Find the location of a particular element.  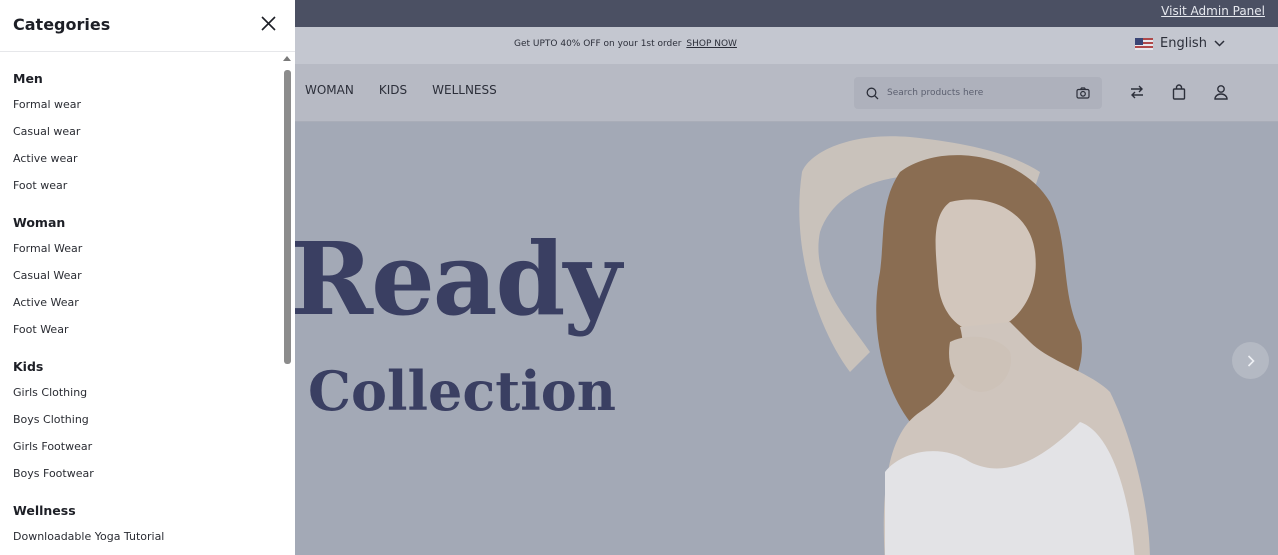

category-heading-woman: Woman is located at coordinates (47, 228).